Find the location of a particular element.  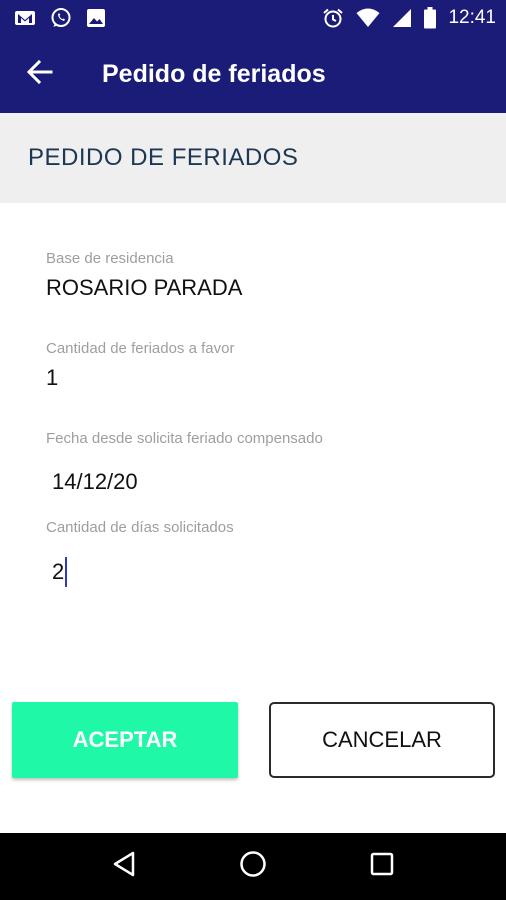

back-triangle-icon is located at coordinates (124, 866).